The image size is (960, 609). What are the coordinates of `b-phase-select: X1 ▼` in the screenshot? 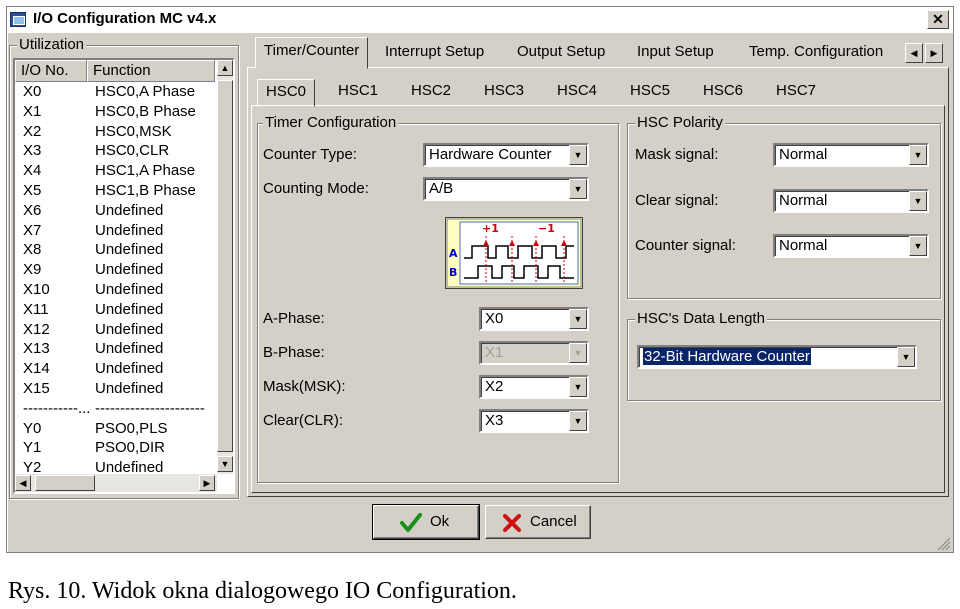 It's located at (534, 353).